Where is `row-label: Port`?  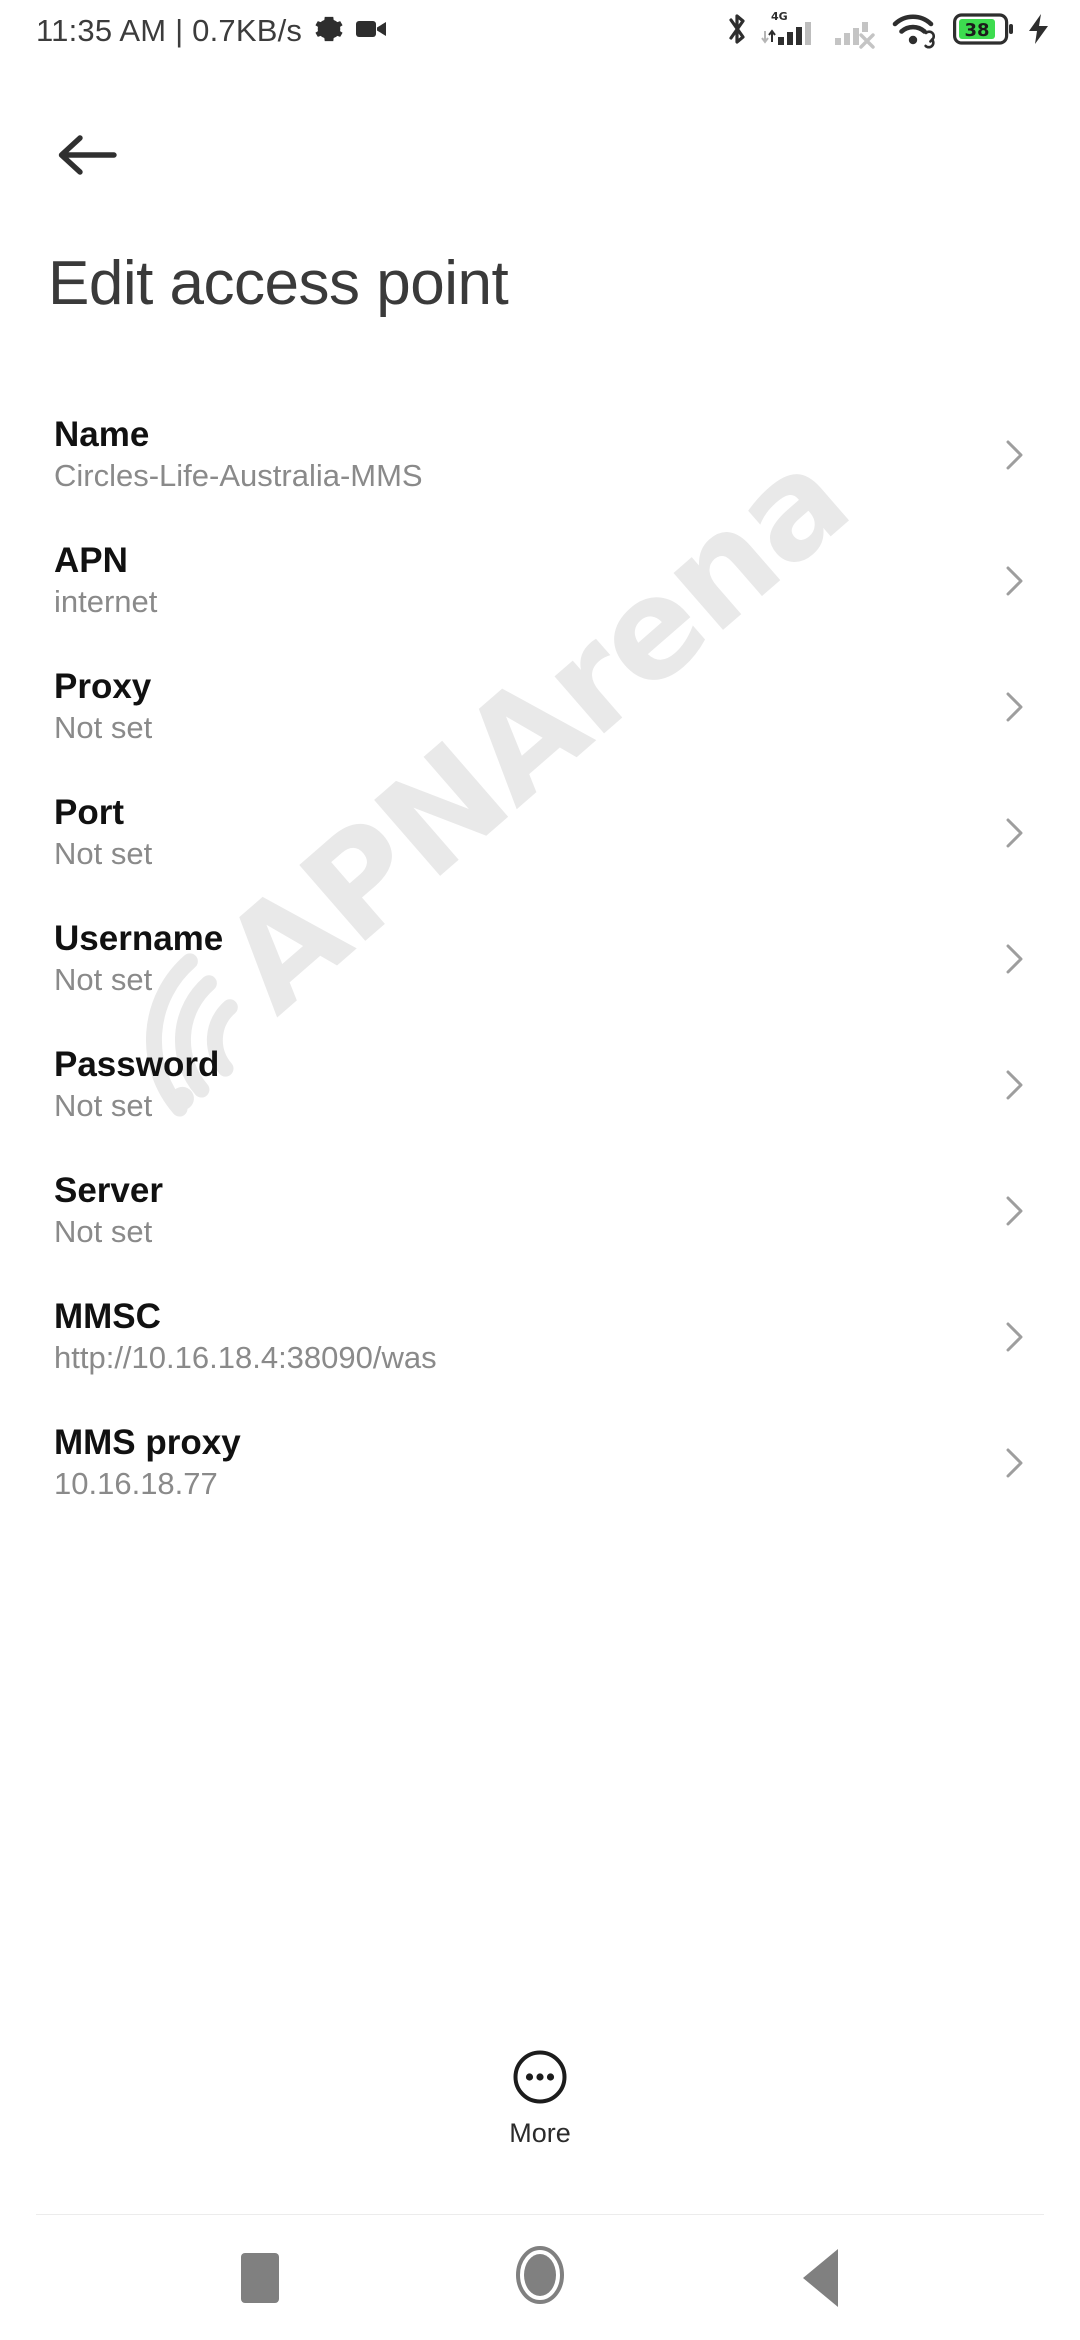 row-label: Port is located at coordinates (89, 813).